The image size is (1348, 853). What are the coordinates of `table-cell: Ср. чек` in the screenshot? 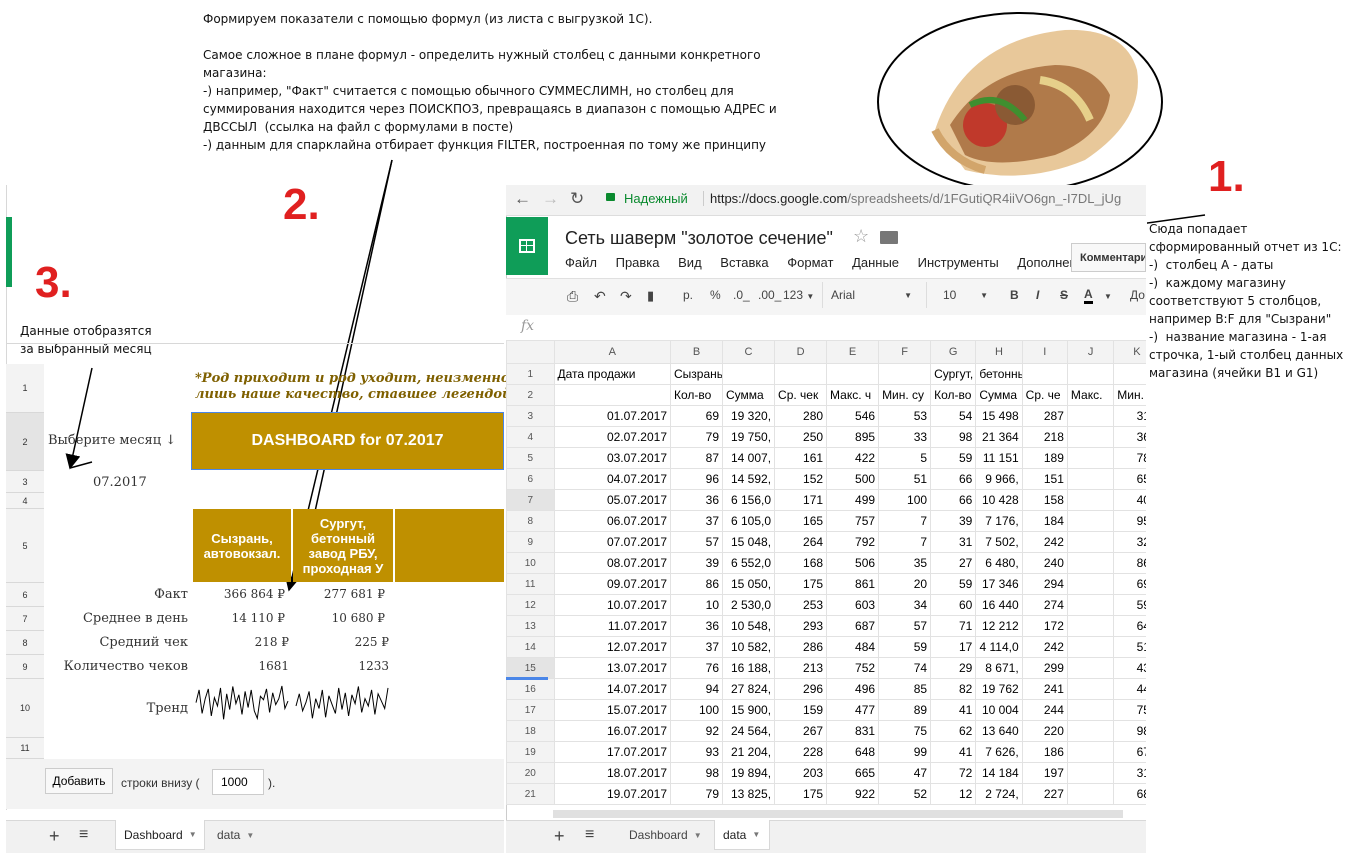 It's located at (801, 395).